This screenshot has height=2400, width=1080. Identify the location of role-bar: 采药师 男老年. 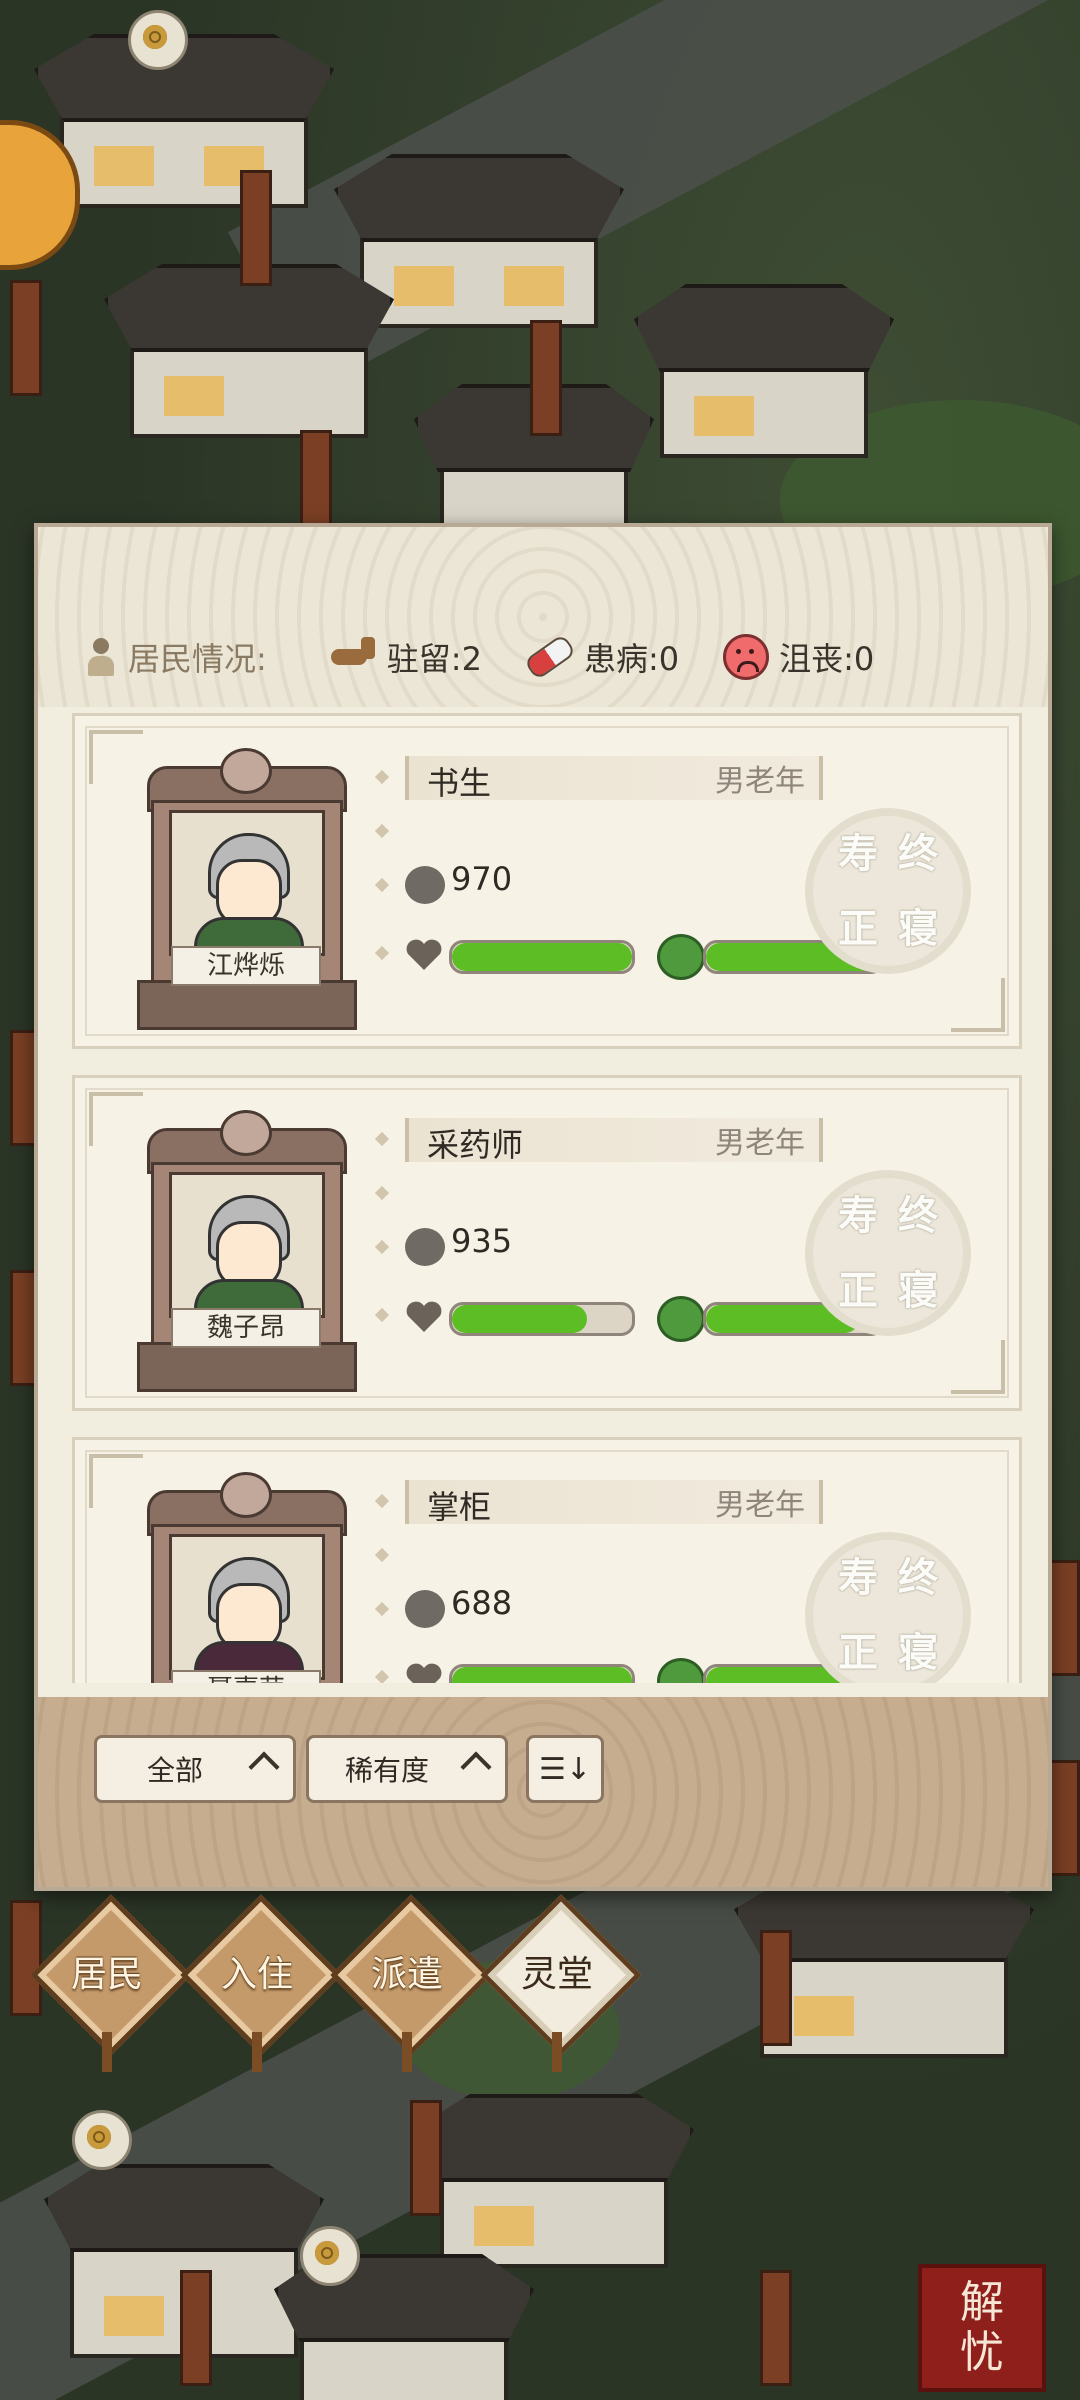
(614, 1141).